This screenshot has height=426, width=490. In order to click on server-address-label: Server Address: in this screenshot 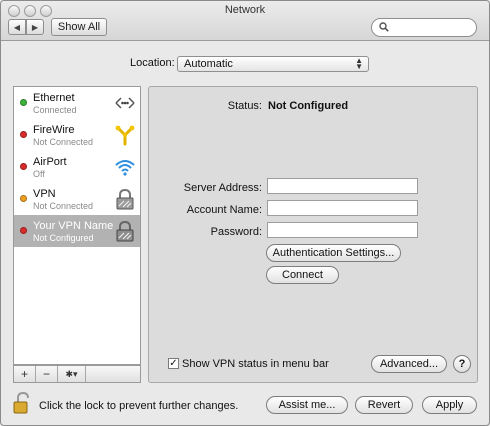, I will do `click(222, 188)`.